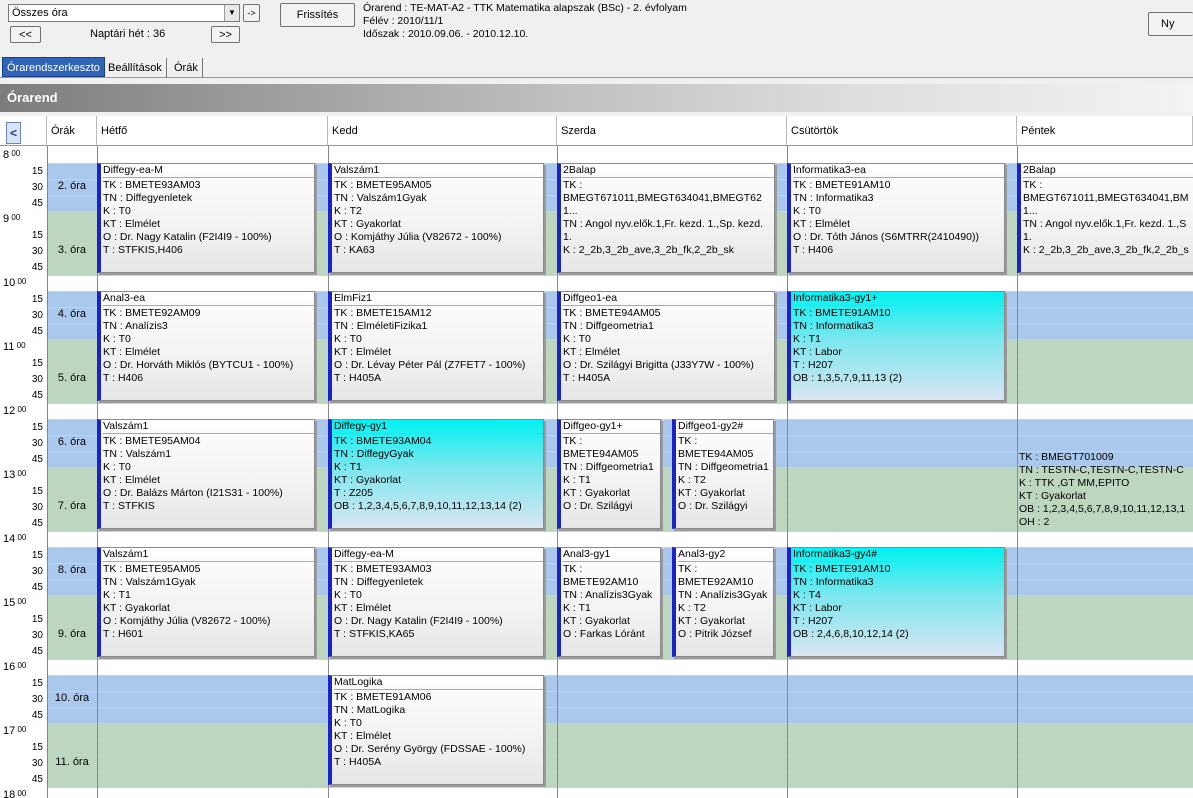 The width and height of the screenshot is (1193, 798). Describe the element at coordinates (72, 762) in the screenshot. I see `period-label: 11. óra` at that location.